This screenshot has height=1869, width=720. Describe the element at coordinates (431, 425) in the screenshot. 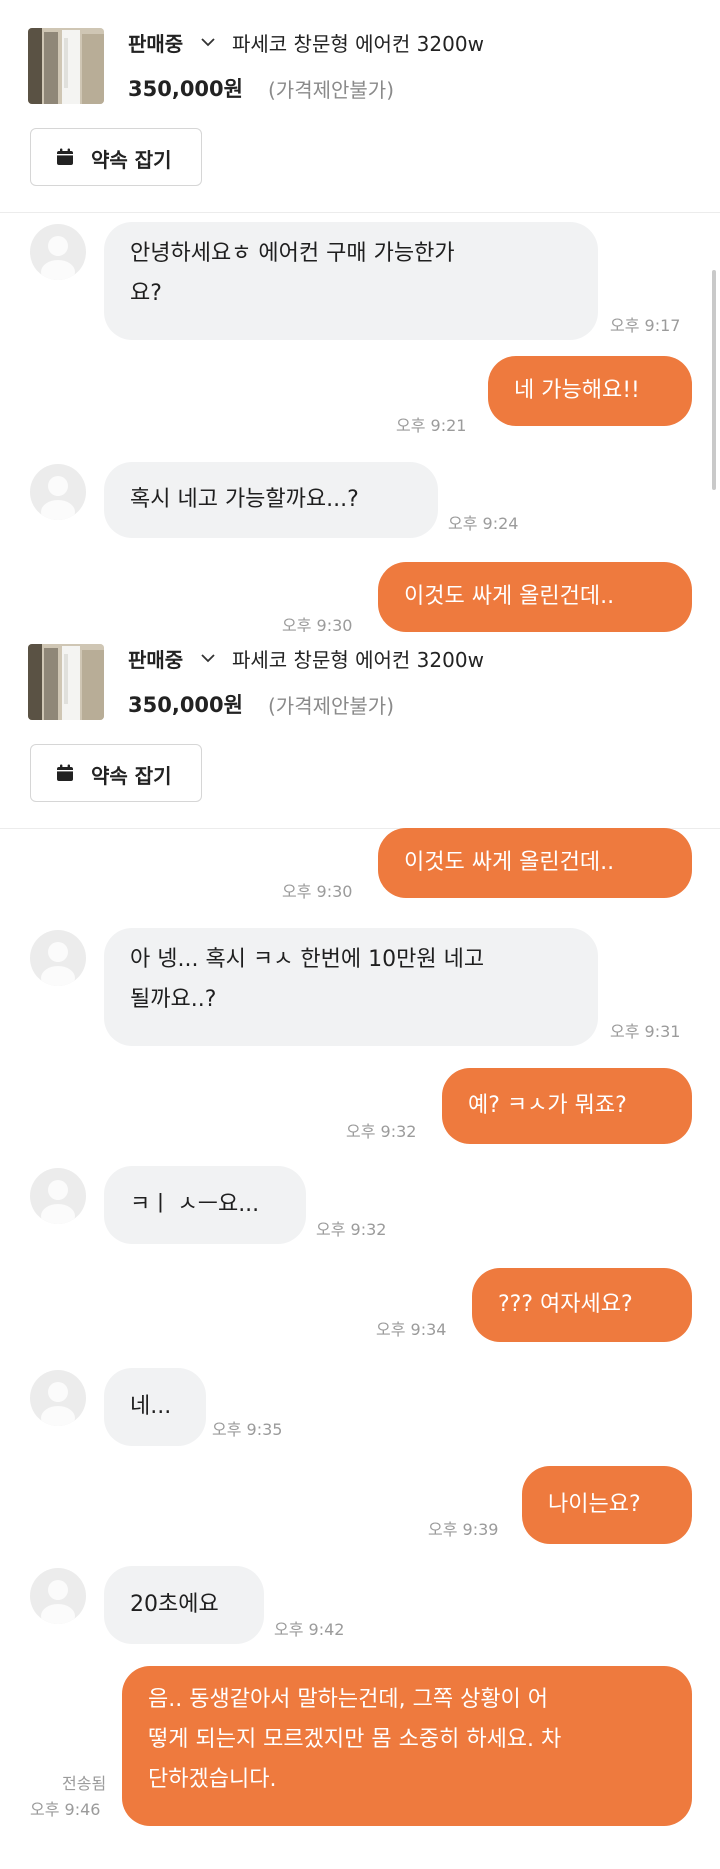

I see `message-time: 오후 9:21` at that location.